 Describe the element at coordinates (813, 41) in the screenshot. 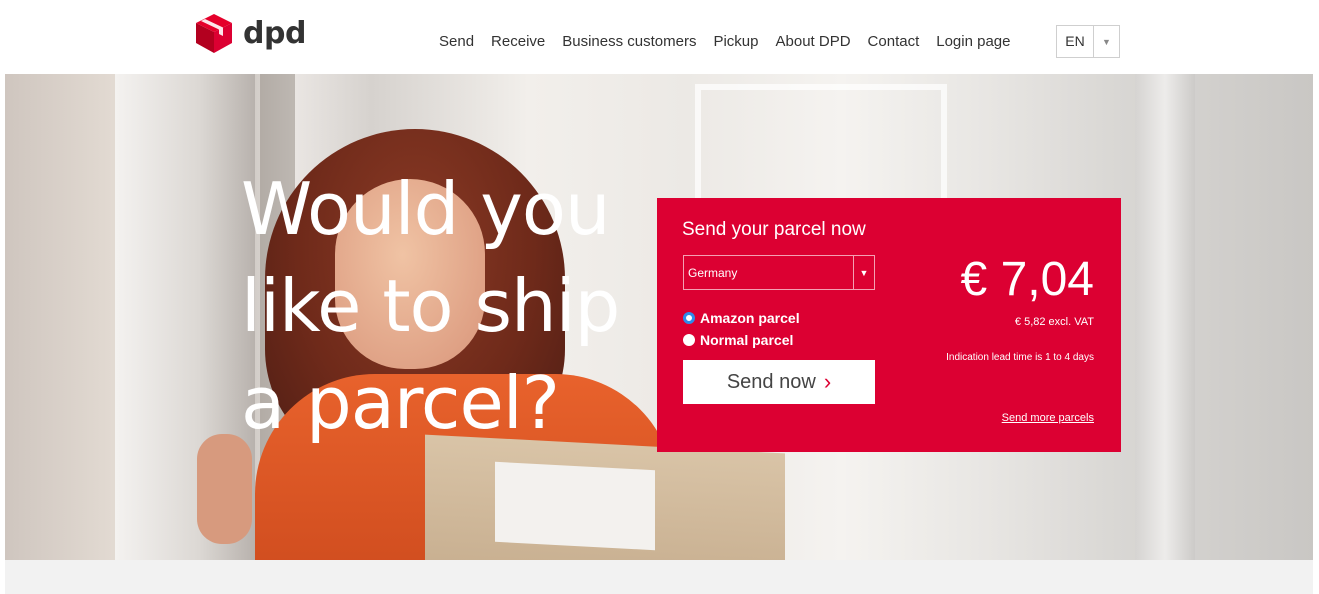

I see `nav-about-dpd: About DPD` at that location.